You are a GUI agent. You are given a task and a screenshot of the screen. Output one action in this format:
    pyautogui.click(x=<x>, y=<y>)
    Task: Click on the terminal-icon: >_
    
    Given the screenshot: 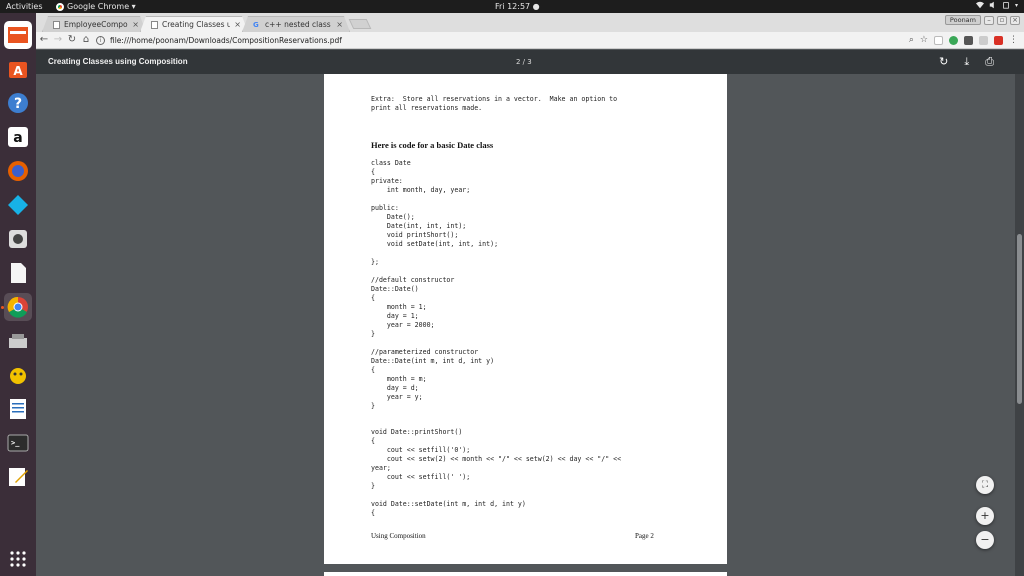 What is the action you would take?
    pyautogui.click(x=18, y=443)
    